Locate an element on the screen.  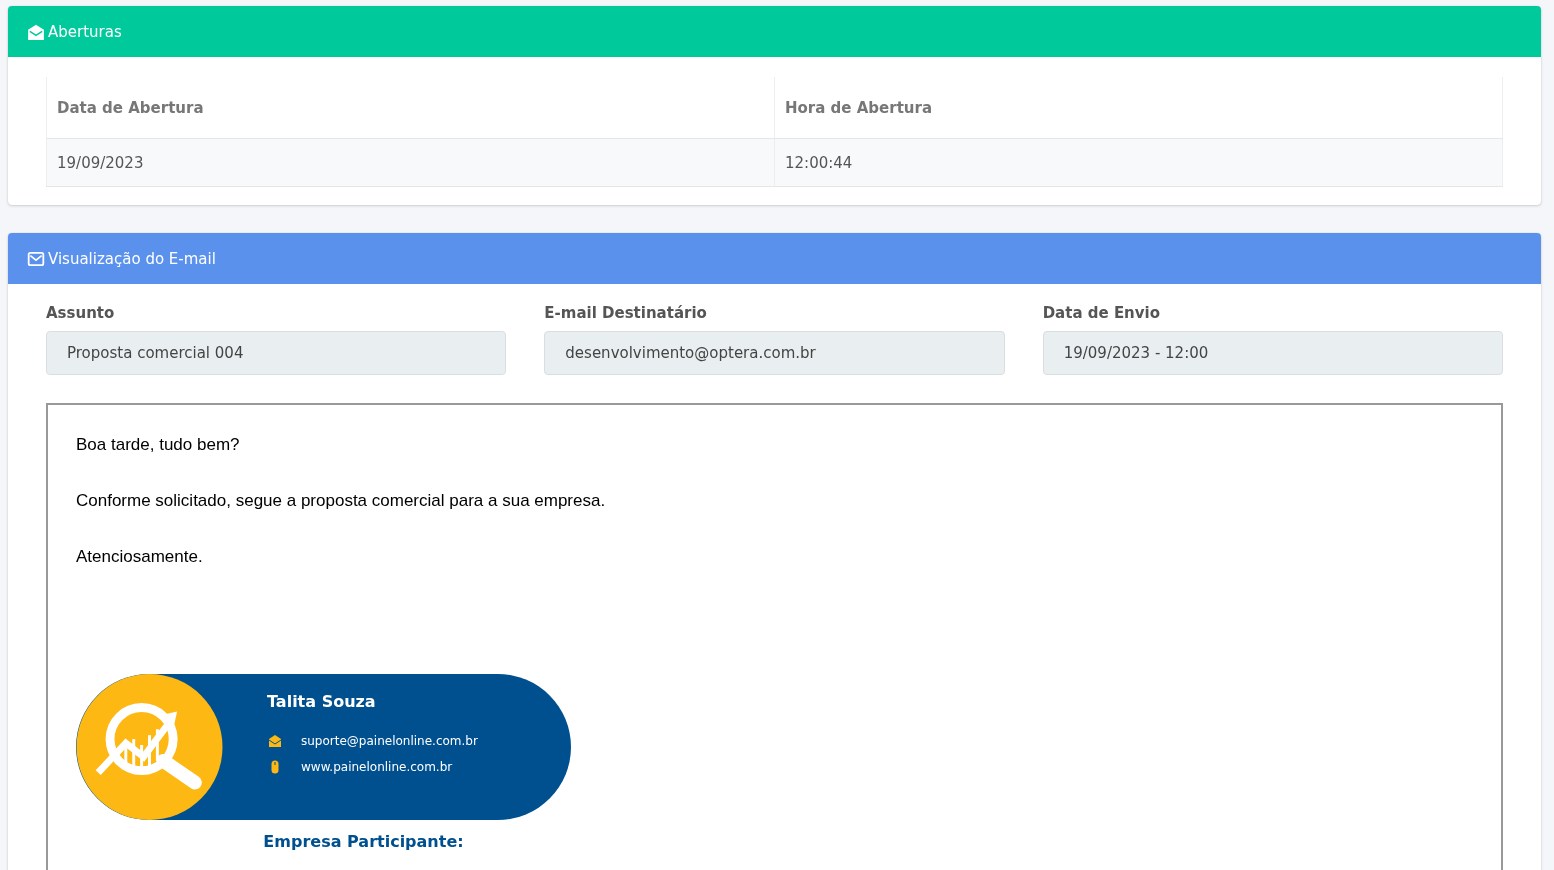
email-paragraph: Atenciosamente. is located at coordinates (140, 557).